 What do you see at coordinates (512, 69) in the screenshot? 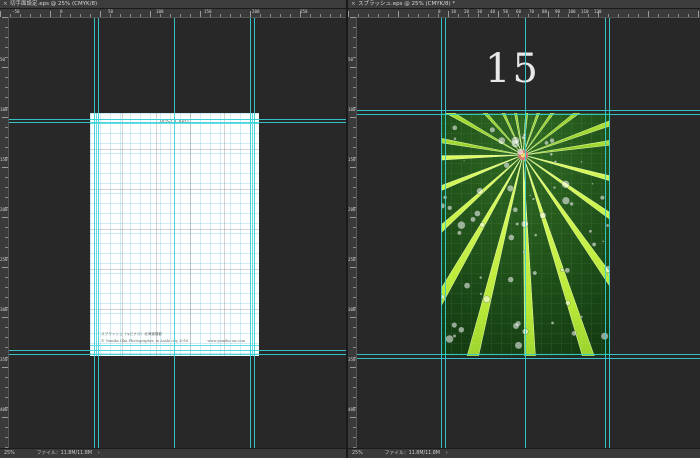
I see `page-number: 15` at bounding box center [512, 69].